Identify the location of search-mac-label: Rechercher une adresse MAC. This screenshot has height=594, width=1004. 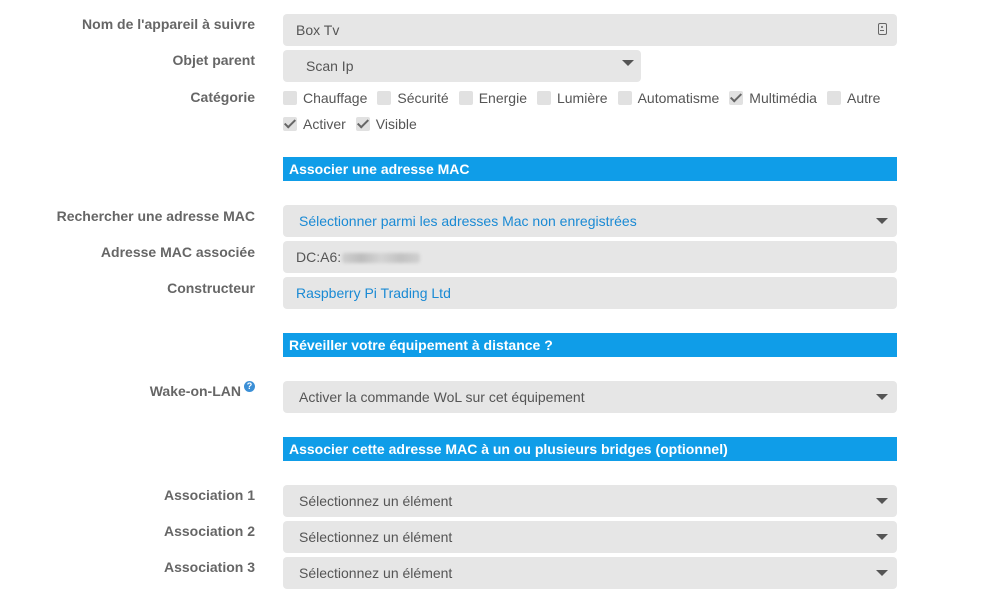
(155, 216).